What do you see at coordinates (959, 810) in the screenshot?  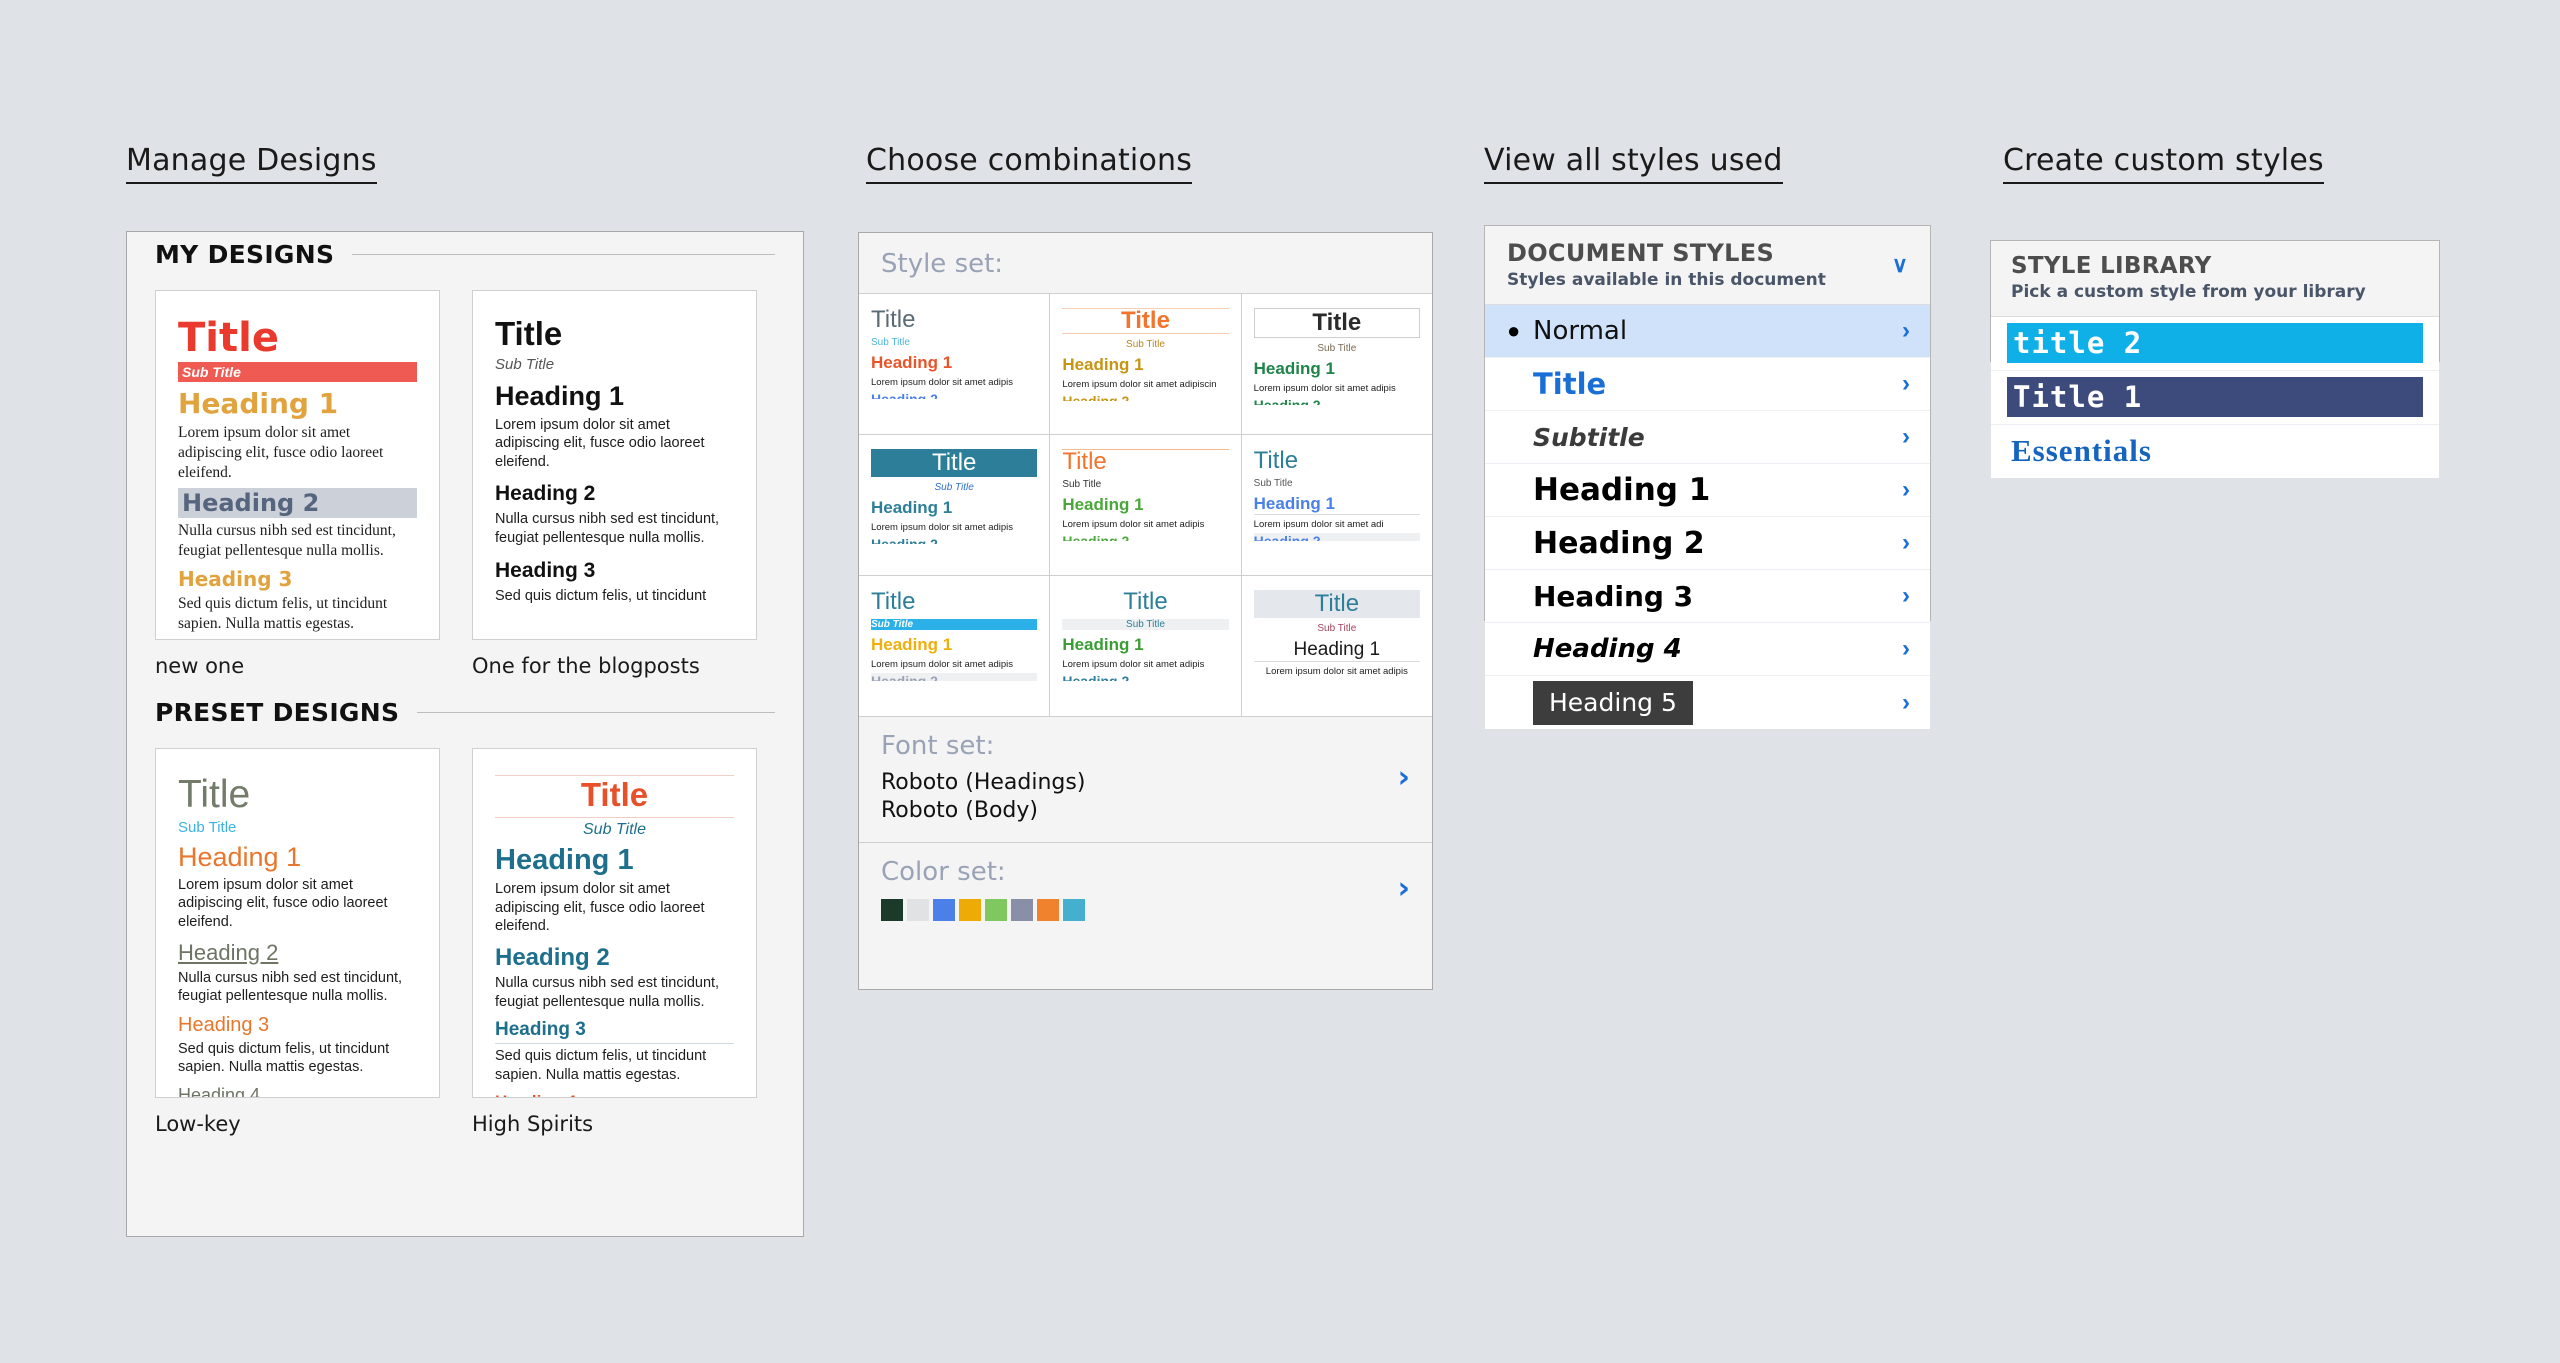 I see `font-body-value: Roboto (Body)` at bounding box center [959, 810].